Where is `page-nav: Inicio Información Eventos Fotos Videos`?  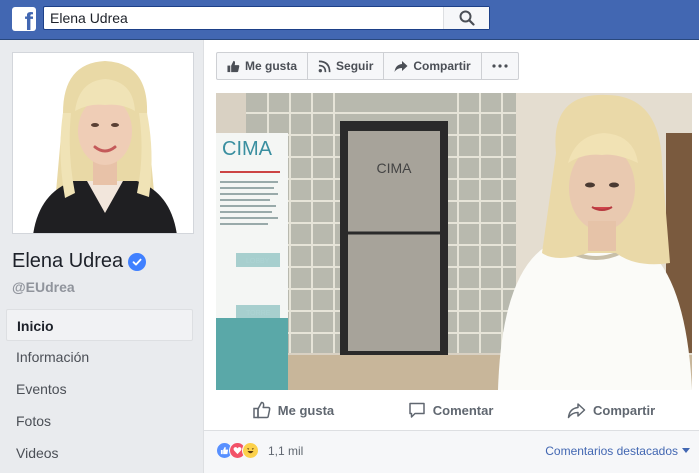 page-nav: Inicio Información Eventos Fotos Videos is located at coordinates (99, 389).